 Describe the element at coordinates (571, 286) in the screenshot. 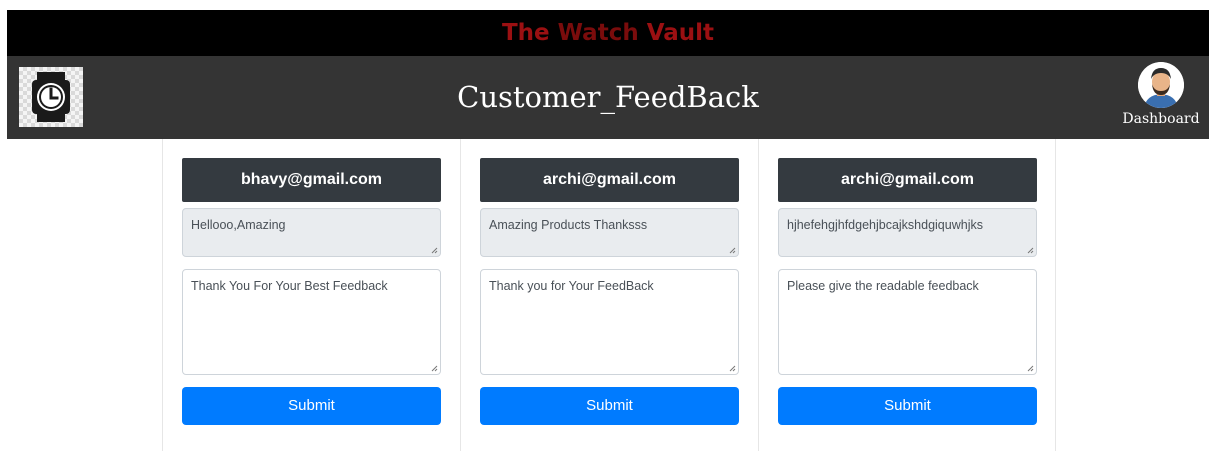

I see `reply-text: Thank you for Your FeedBack` at that location.